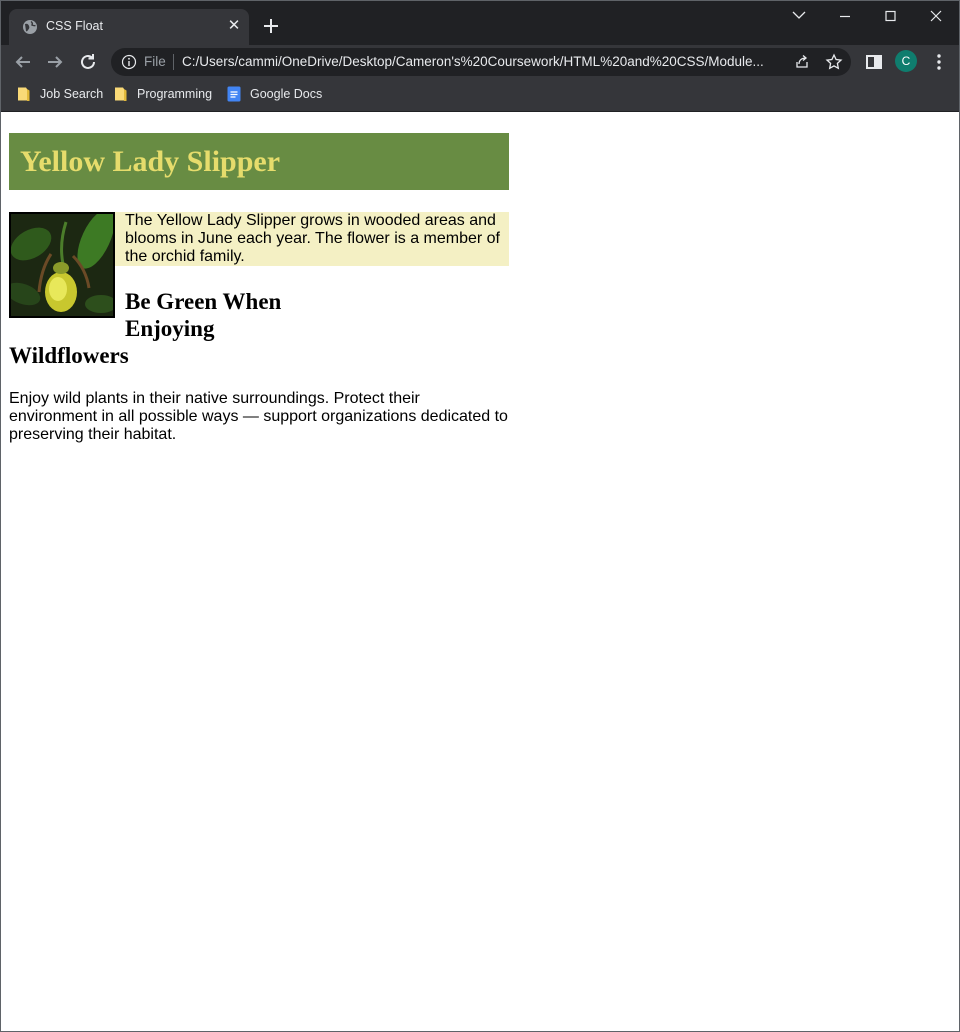 This screenshot has width=960, height=1032. What do you see at coordinates (72, 94) in the screenshot?
I see `bookmark-label: Job Search` at bounding box center [72, 94].